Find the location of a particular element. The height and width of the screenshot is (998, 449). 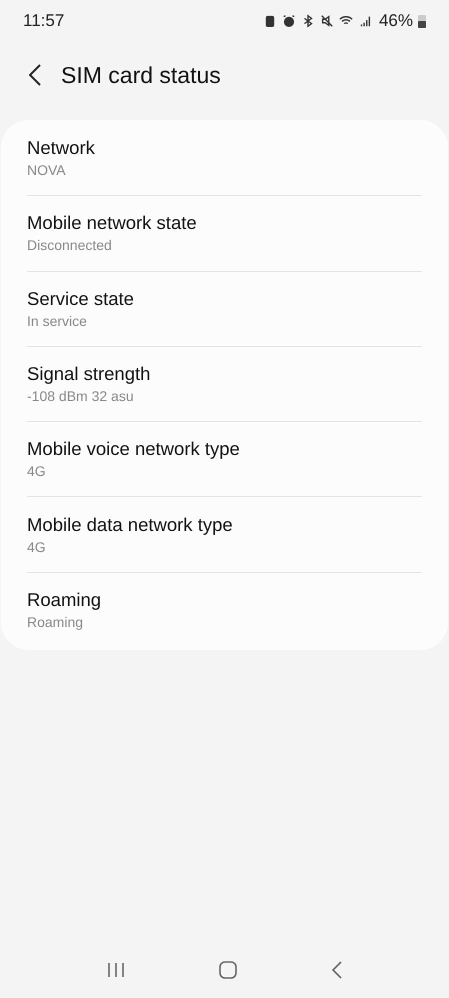

setting-value: NOVA is located at coordinates (47, 170).